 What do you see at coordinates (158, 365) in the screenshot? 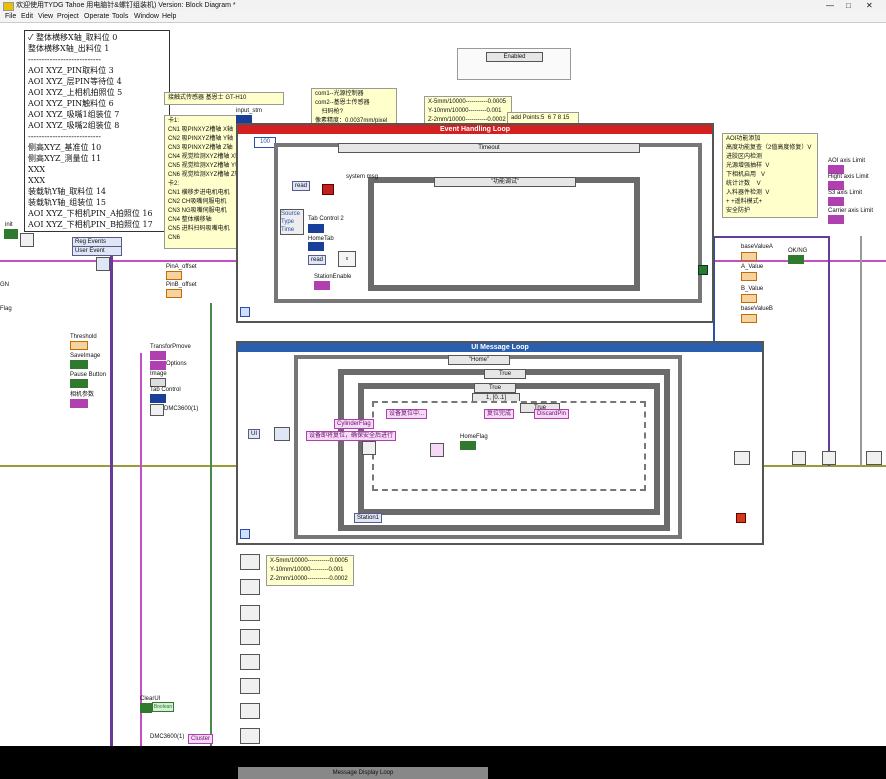
I see `options-terminal` at bounding box center [158, 365].